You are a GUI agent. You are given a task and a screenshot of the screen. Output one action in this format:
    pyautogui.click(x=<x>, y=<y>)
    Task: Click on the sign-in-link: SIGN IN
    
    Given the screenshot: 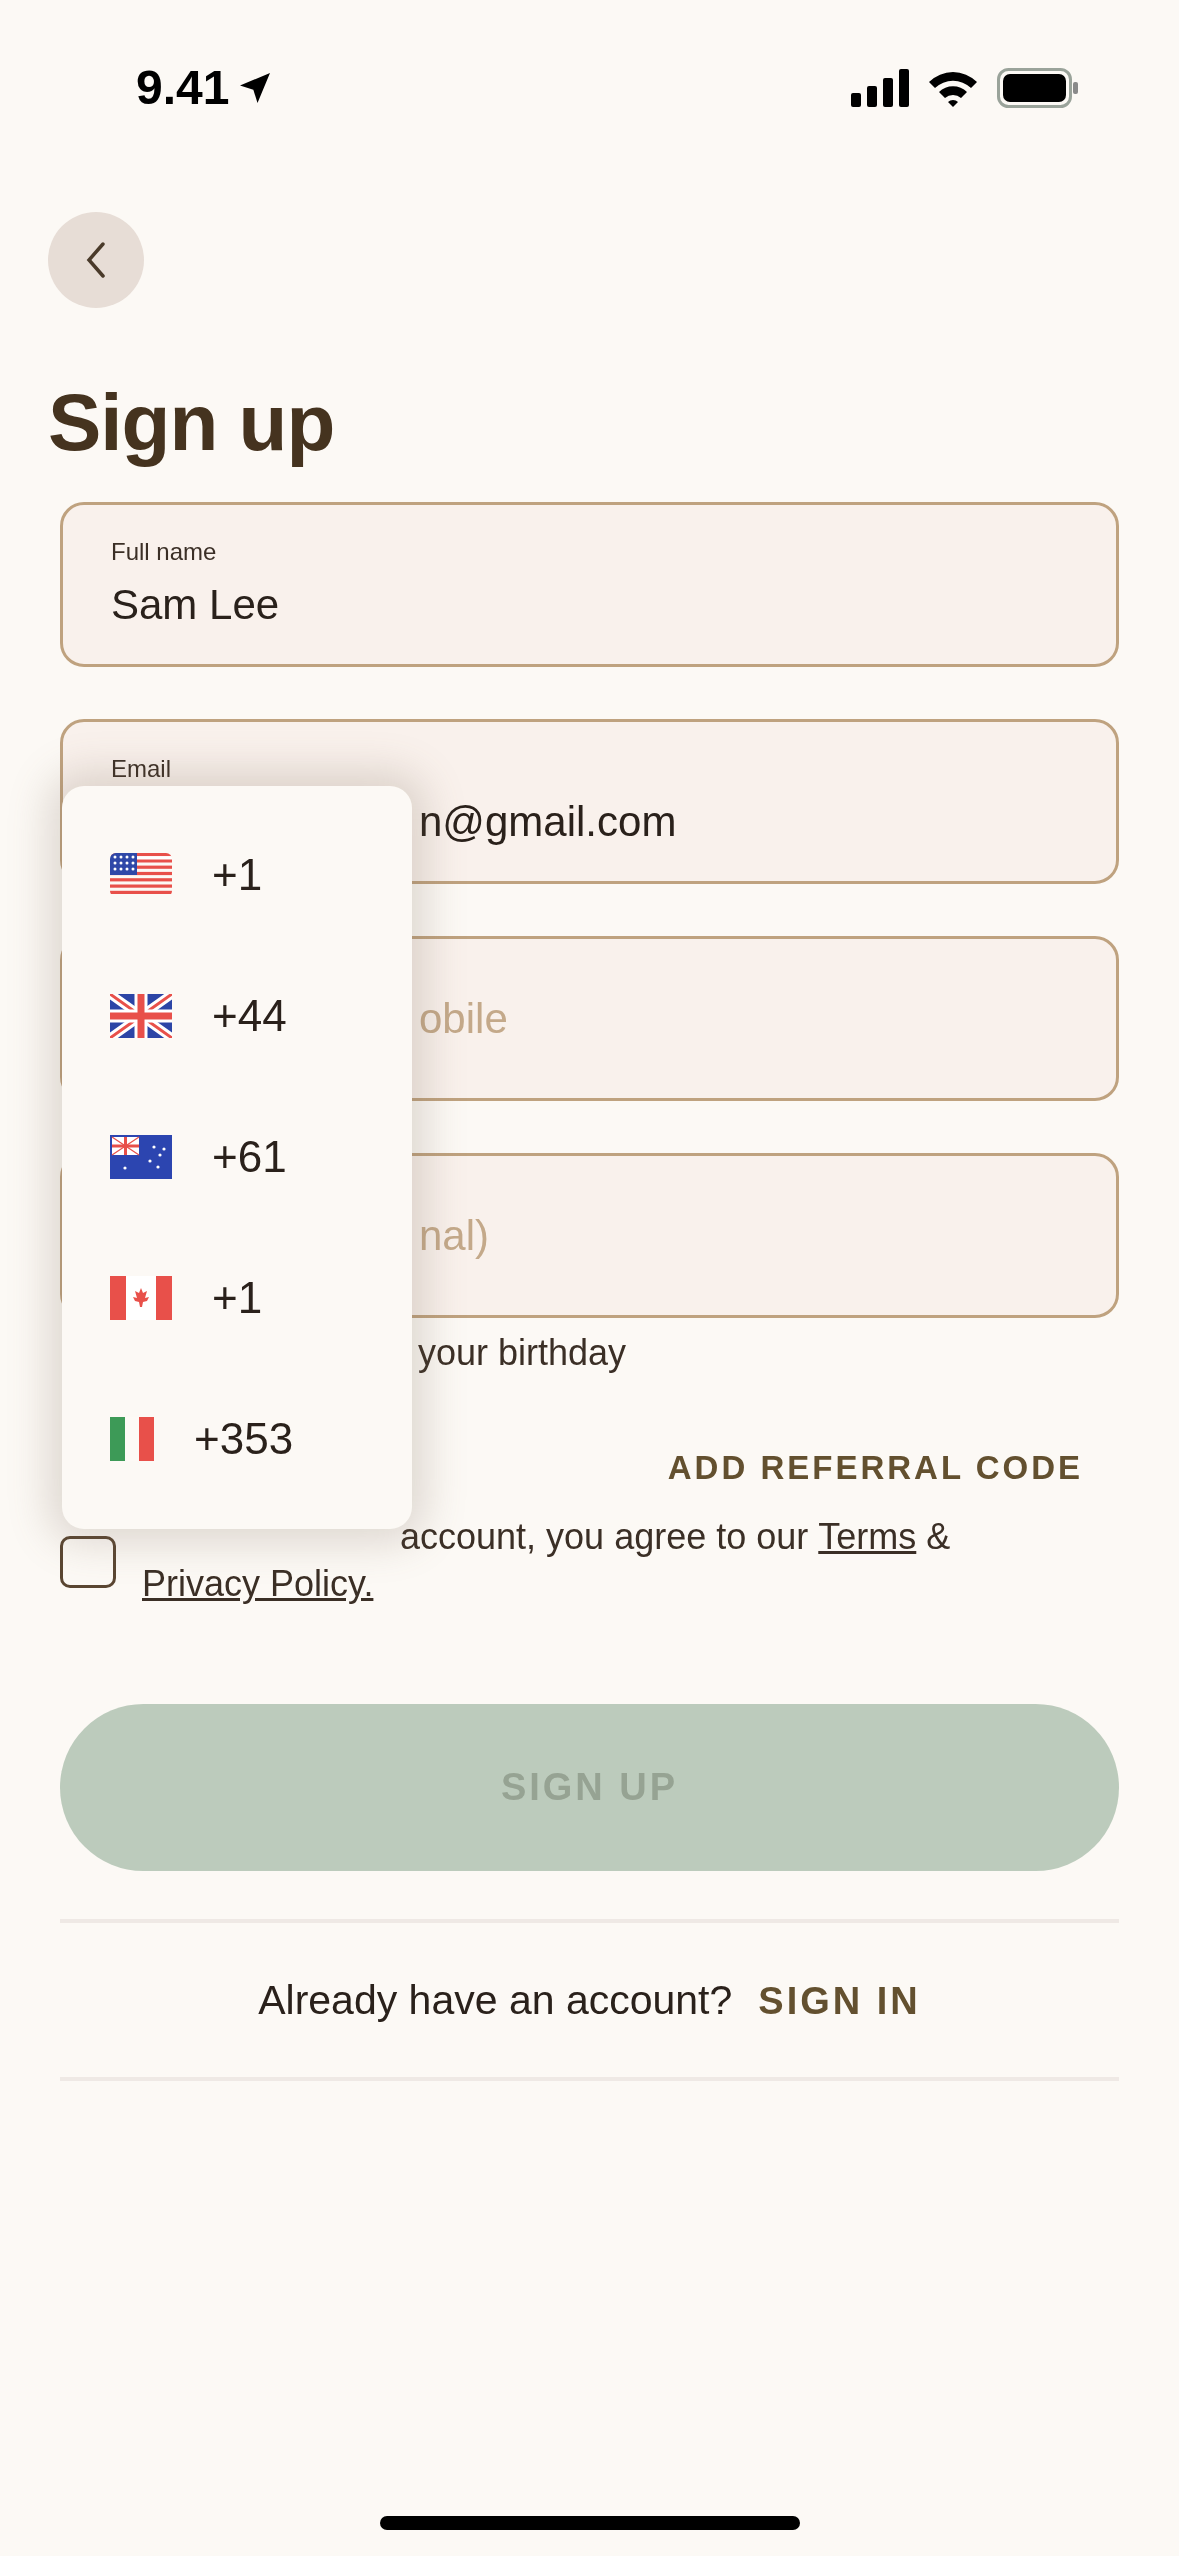 What is the action you would take?
    pyautogui.click(x=839, y=2001)
    